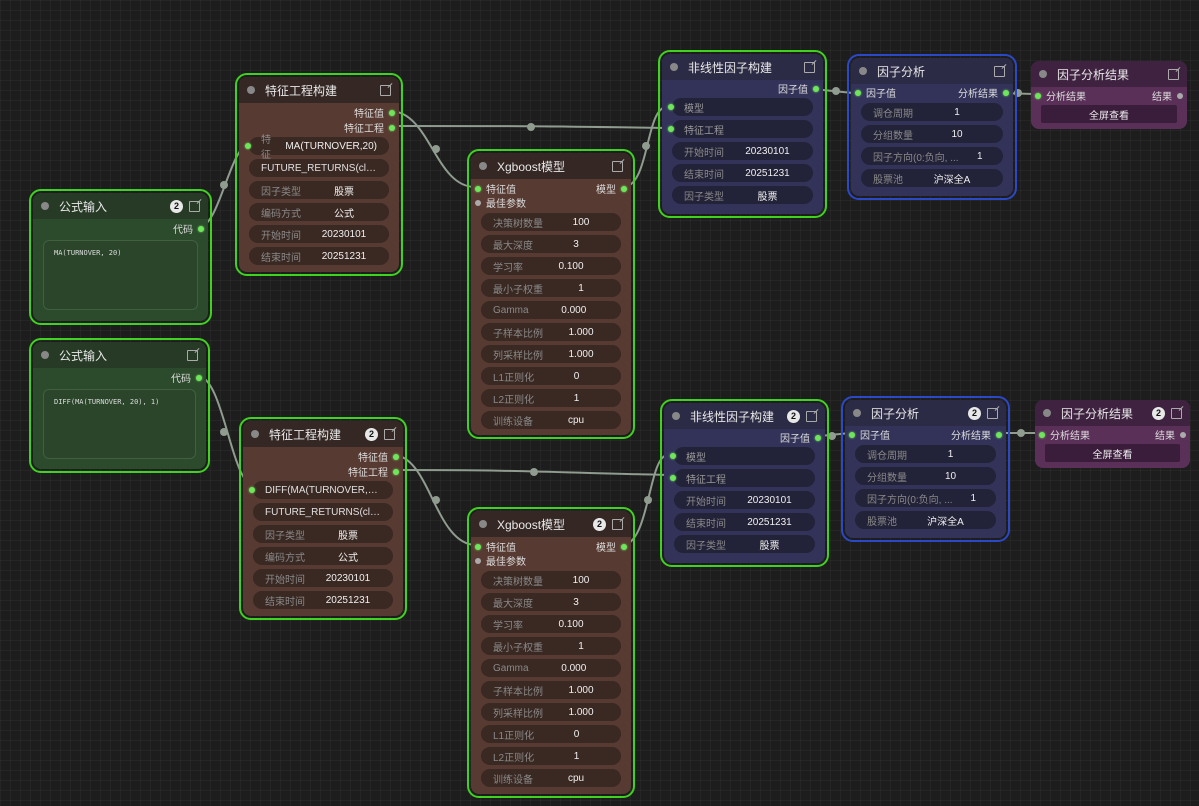 This screenshot has width=1199, height=806. Describe the element at coordinates (551, 398) in the screenshot. I see `param-l2: L2正则化 1` at that location.